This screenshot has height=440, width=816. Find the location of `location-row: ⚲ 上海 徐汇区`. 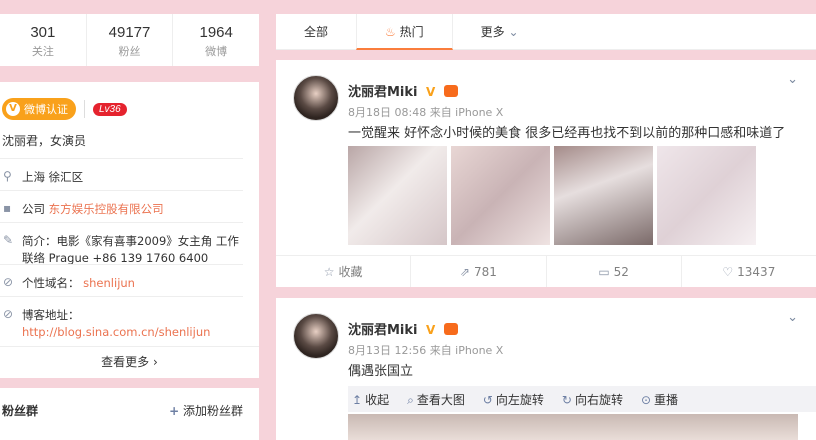

location-row: ⚲ 上海 徐汇区 is located at coordinates (121, 174).